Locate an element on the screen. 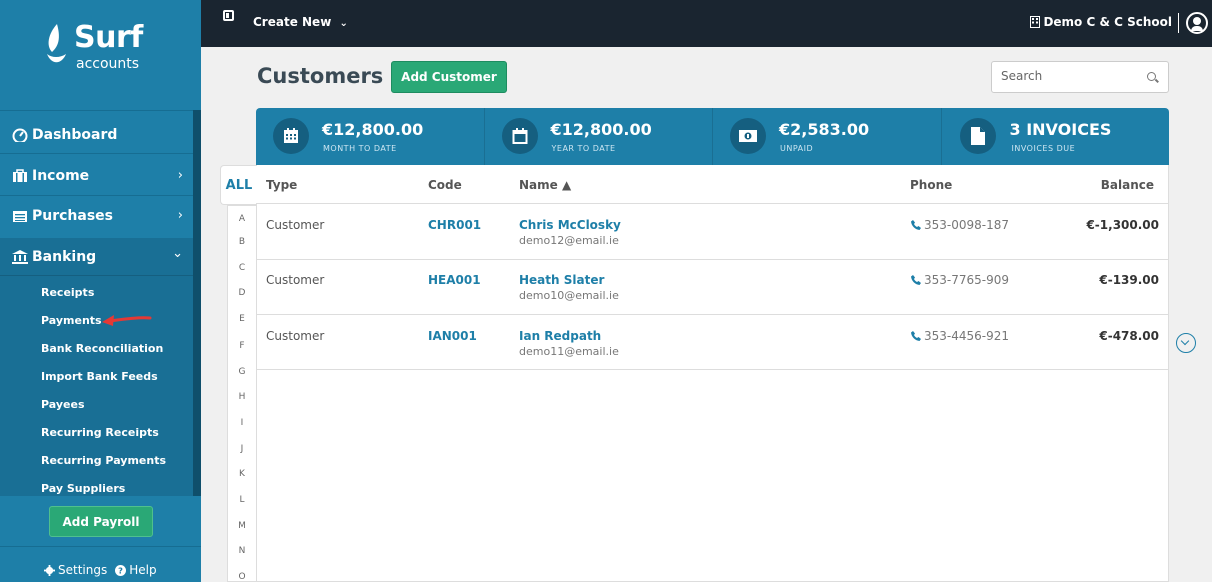 Image resolution: width=1212 pixels, height=582 pixels. alpha-filter-letter: F is located at coordinates (242, 346).